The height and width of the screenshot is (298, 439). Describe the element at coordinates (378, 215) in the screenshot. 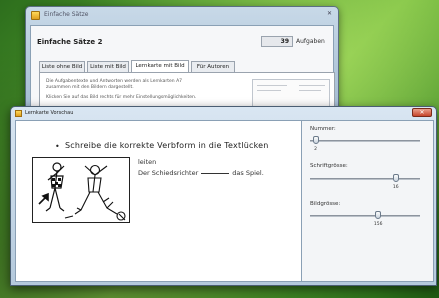

I see `image-size-slider-thumb` at that location.